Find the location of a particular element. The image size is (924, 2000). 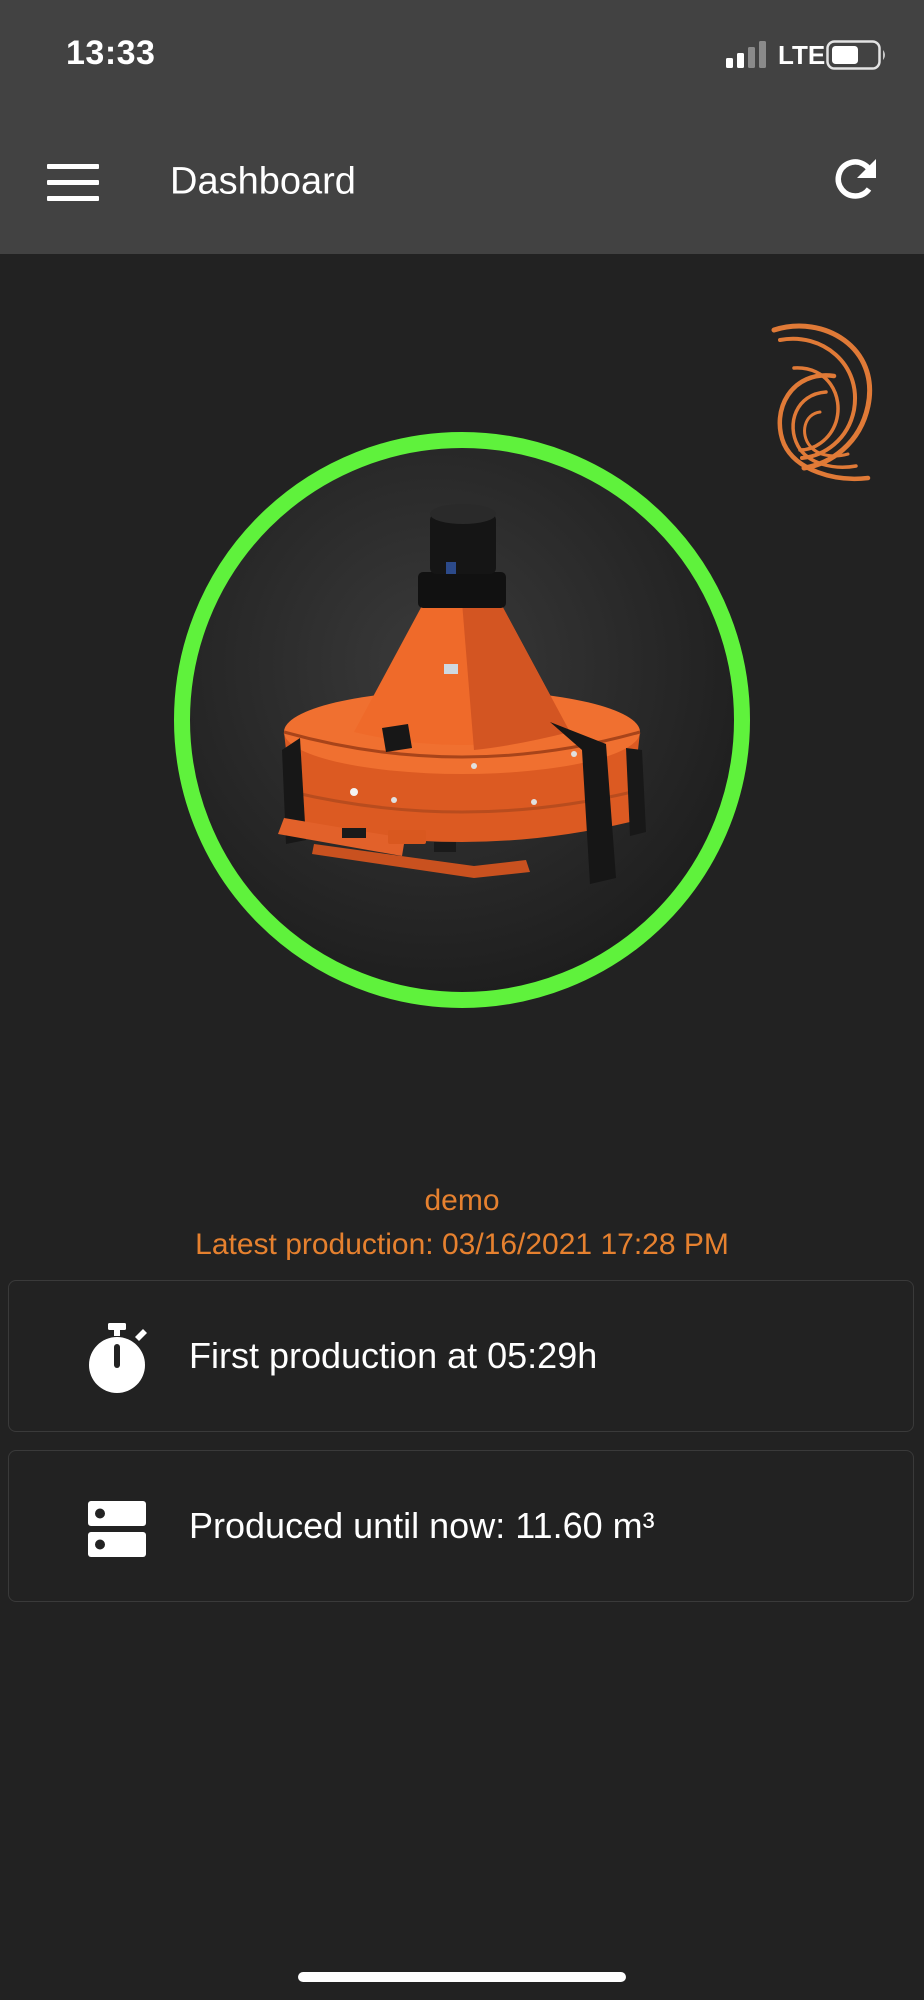

brand-logo is located at coordinates (822, 402).